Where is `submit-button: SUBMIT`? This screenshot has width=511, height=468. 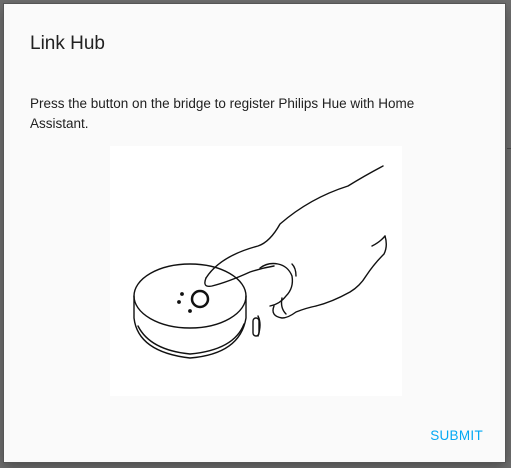
submit-button: SUBMIT is located at coordinates (456, 435).